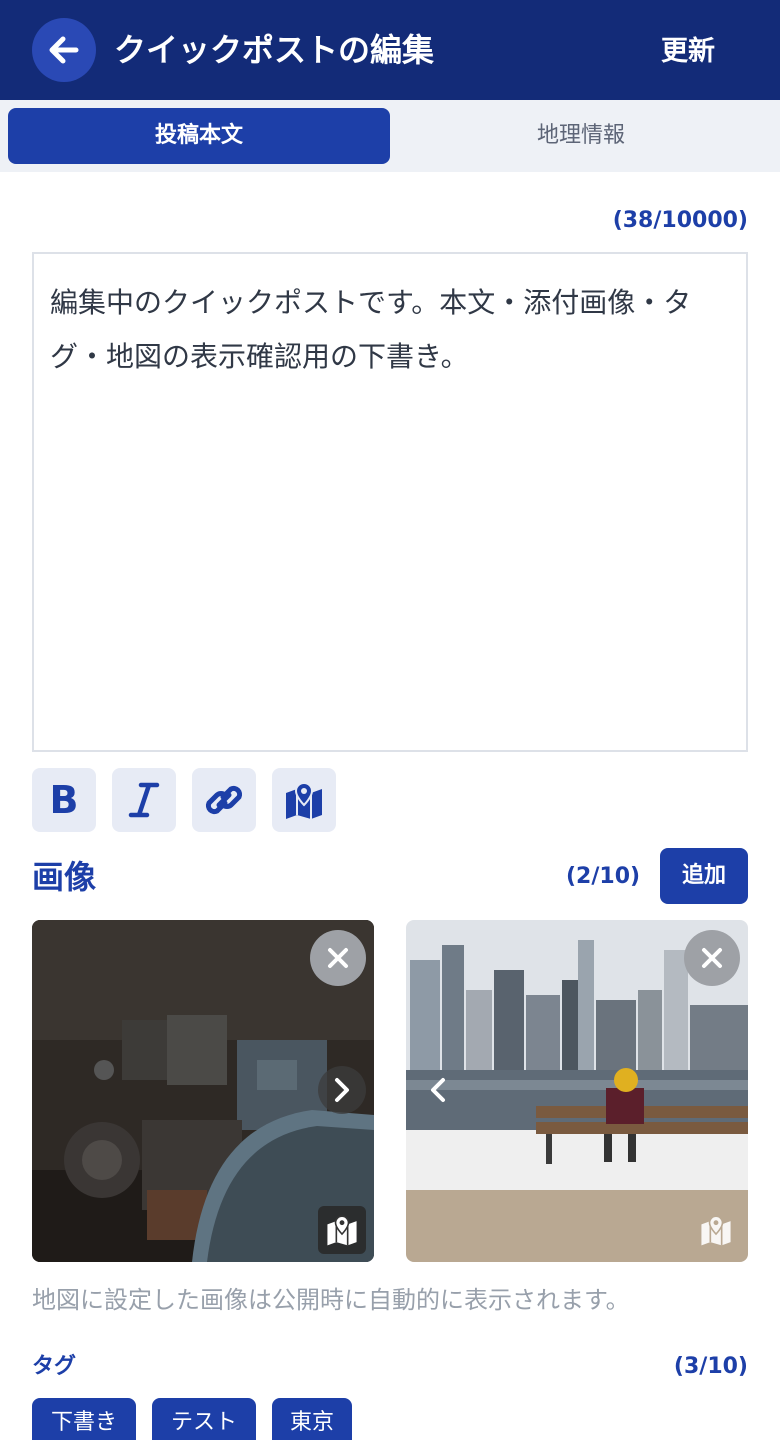 Image resolution: width=780 pixels, height=1440 pixels. What do you see at coordinates (64, 877) in the screenshot?
I see `images-section-title: 画像` at bounding box center [64, 877].